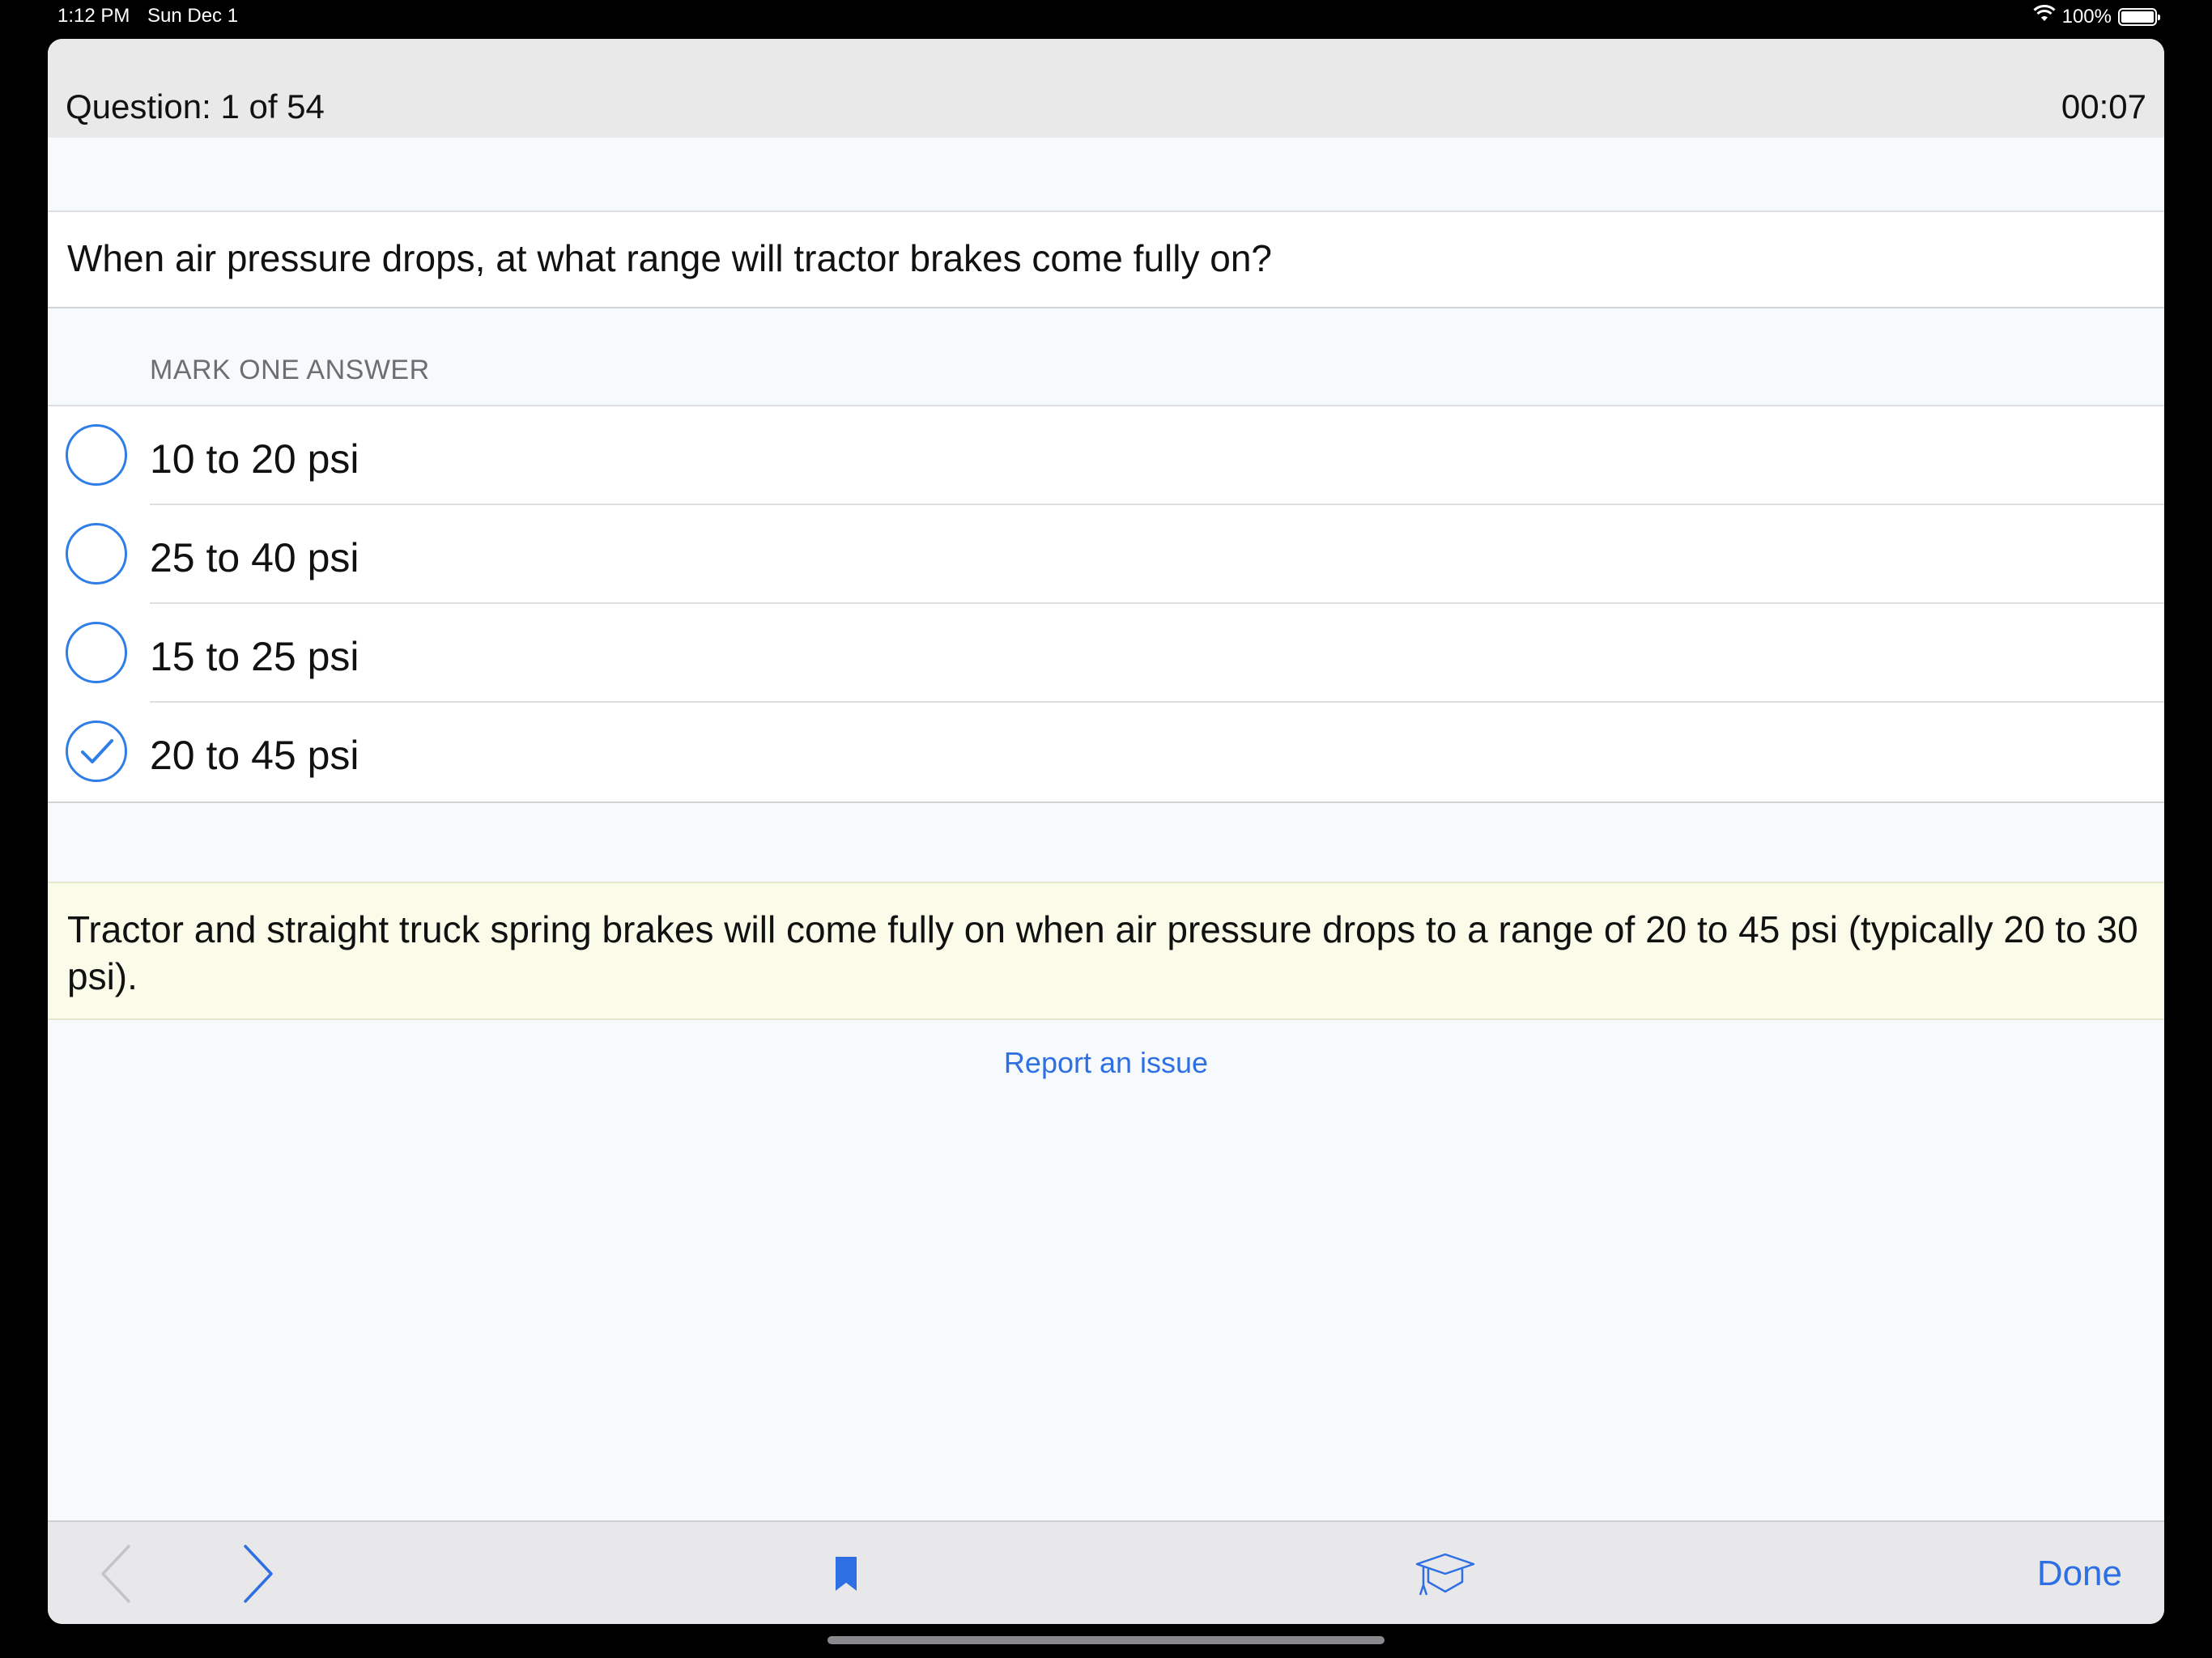 This screenshot has width=2212, height=1658. Describe the element at coordinates (94, 16) in the screenshot. I see `status-time: 1:12 PM` at that location.